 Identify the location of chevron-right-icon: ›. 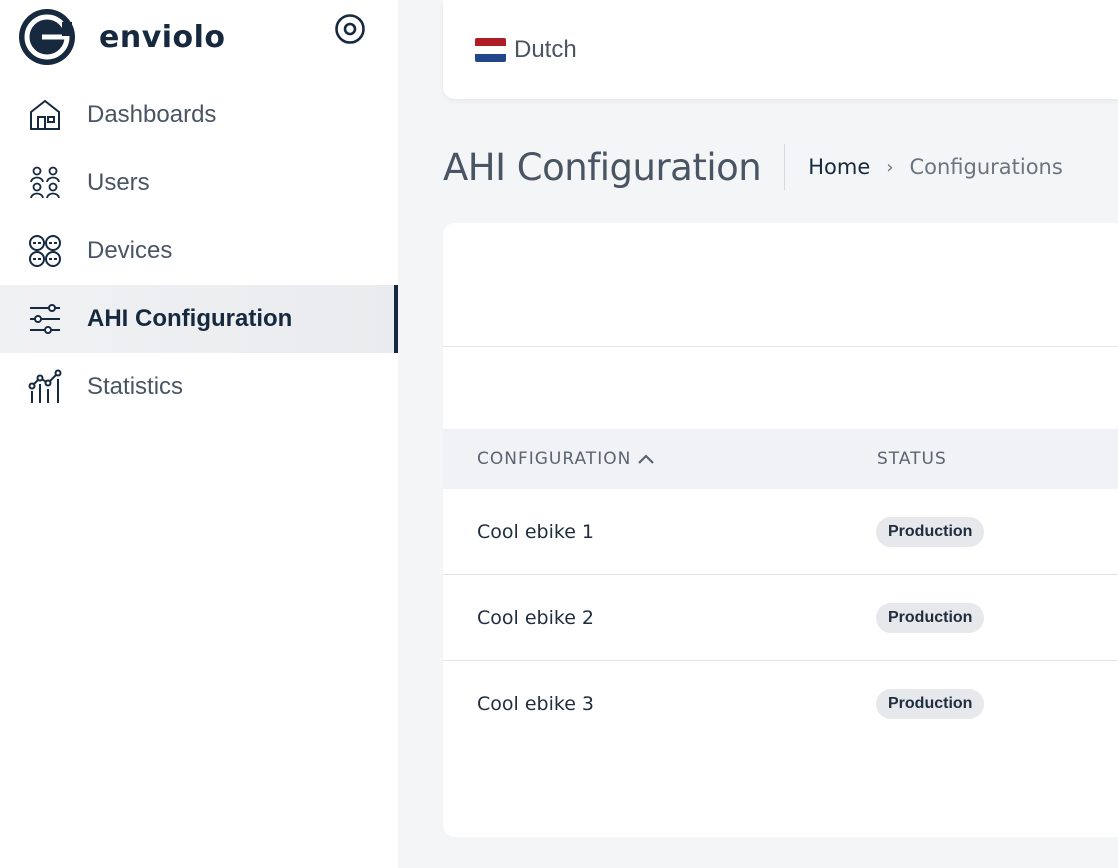
(890, 167).